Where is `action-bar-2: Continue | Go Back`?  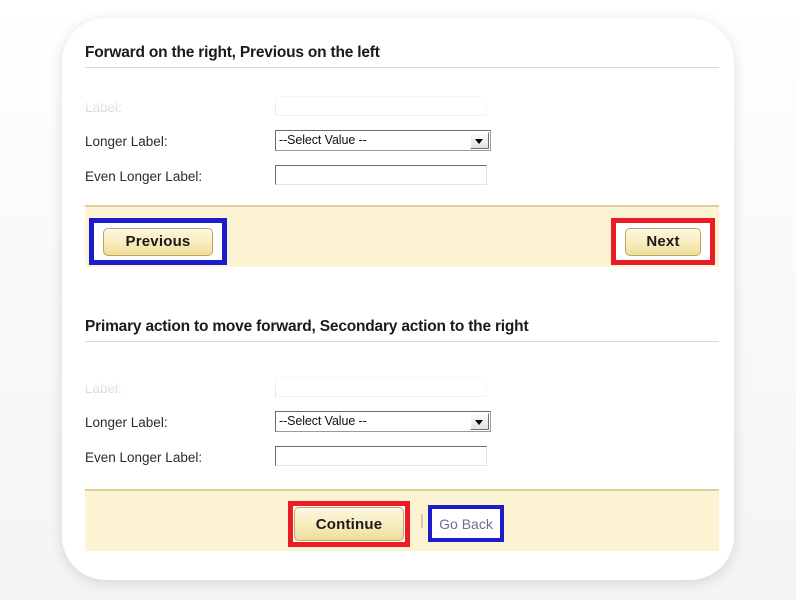
action-bar-2: Continue | Go Back is located at coordinates (402, 520).